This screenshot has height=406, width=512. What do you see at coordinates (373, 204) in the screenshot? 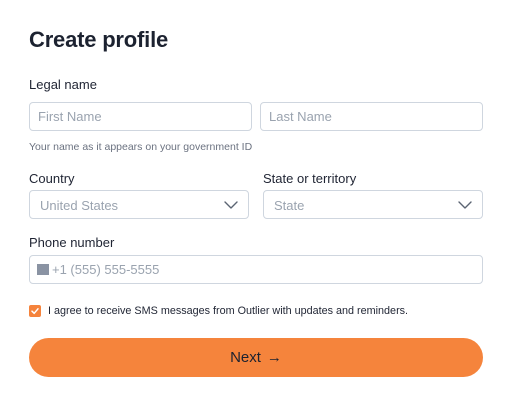
I see `state-select: State` at bounding box center [373, 204].